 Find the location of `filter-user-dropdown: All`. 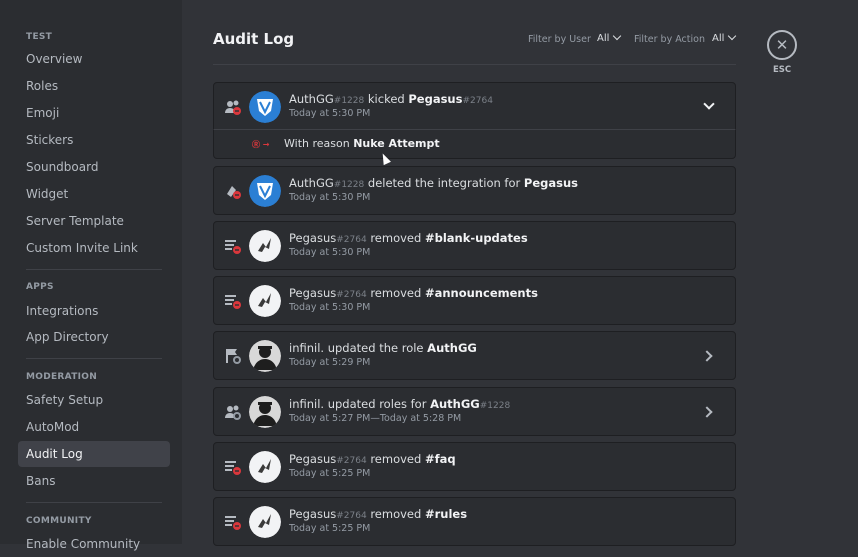

filter-user-dropdown: All is located at coordinates (609, 37).